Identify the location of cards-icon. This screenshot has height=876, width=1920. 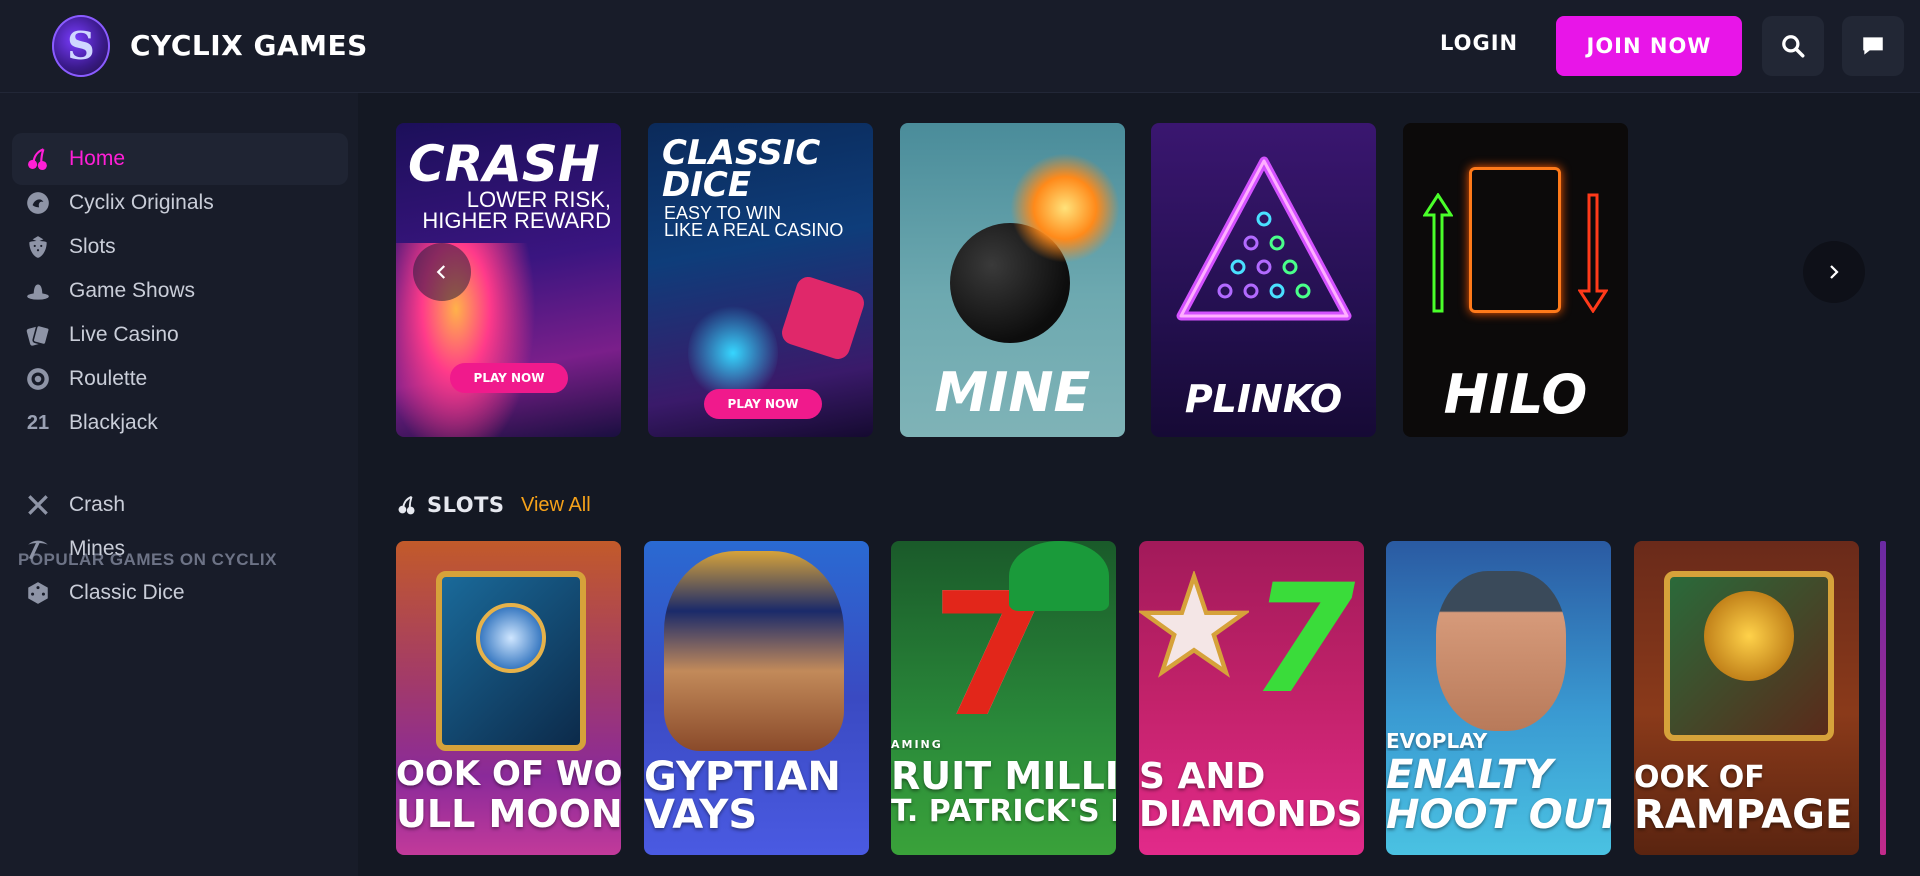
(38, 335).